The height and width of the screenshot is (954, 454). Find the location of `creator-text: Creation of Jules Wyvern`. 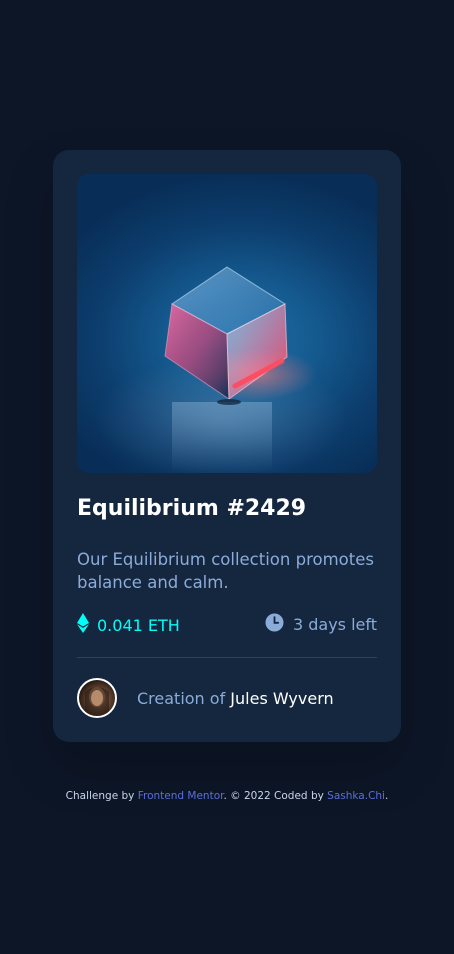

creator-text: Creation of Jules Wyvern is located at coordinates (235, 698).